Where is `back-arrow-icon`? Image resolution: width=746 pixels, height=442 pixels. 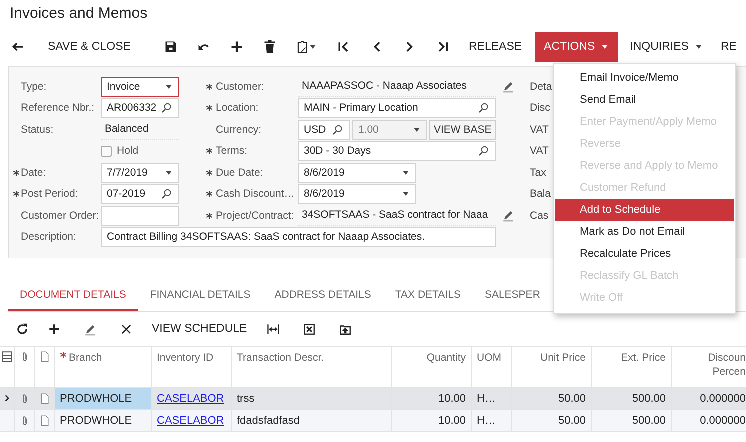
back-arrow-icon is located at coordinates (17, 47).